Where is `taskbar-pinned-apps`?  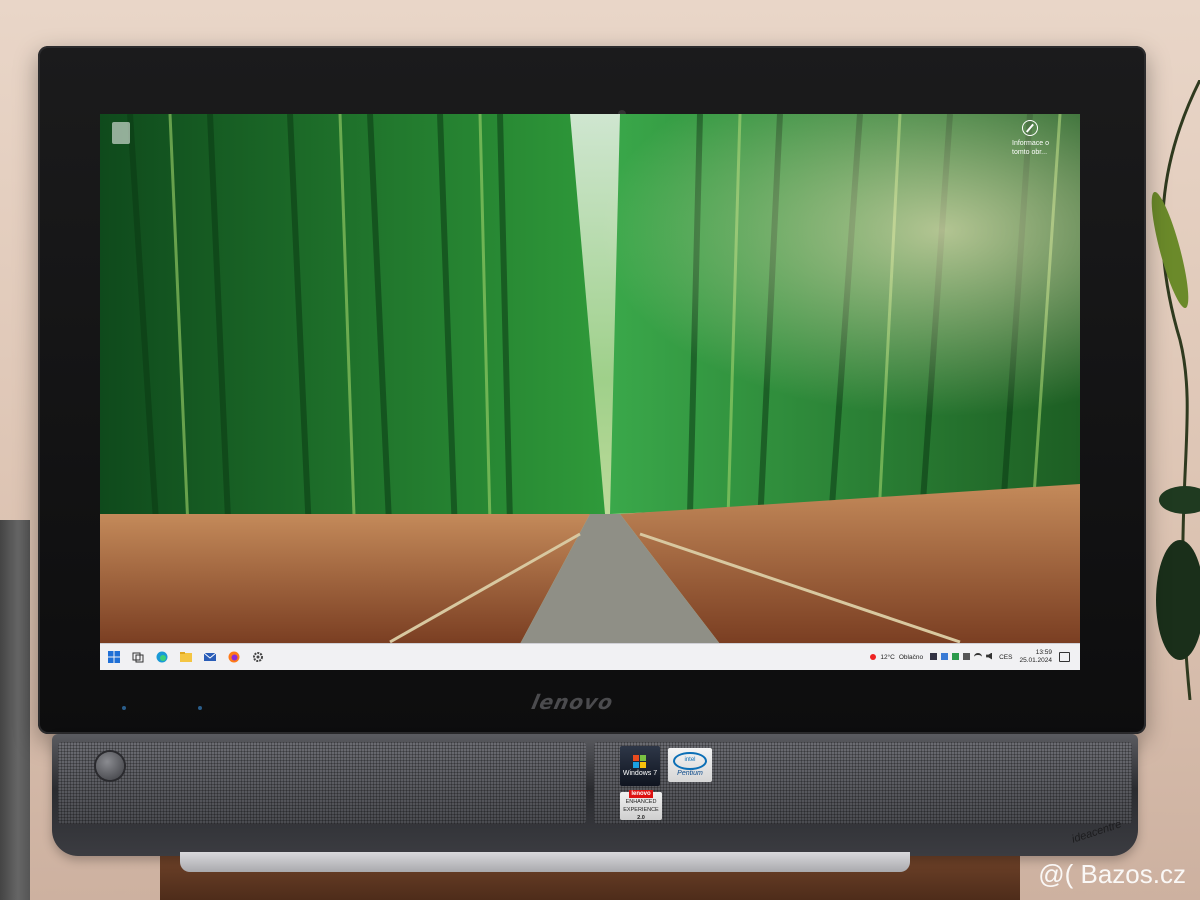 taskbar-pinned-apps is located at coordinates (182, 657).